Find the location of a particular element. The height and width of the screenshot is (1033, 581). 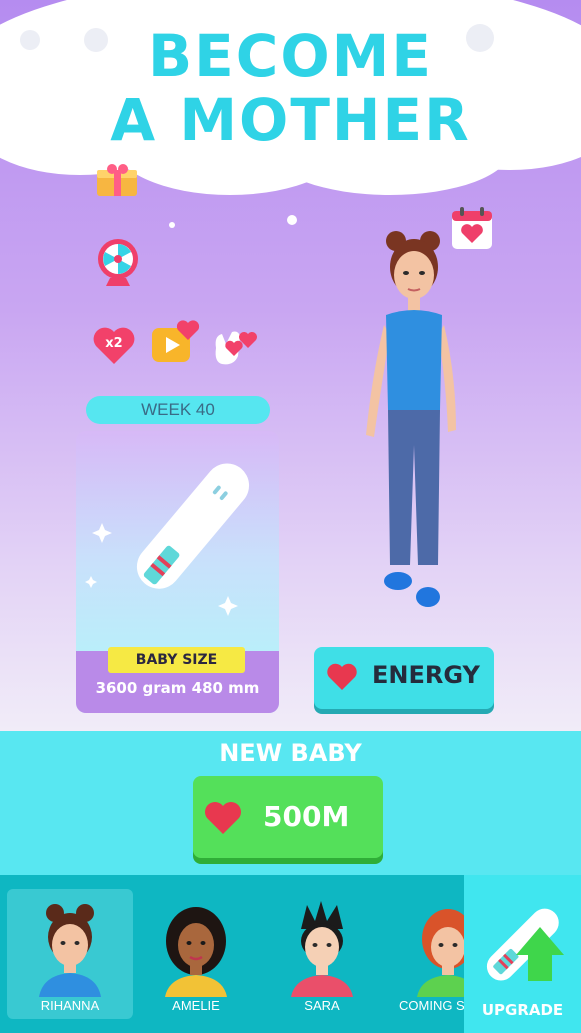

upgrade-label: UPGRADE is located at coordinates (522, 1010).